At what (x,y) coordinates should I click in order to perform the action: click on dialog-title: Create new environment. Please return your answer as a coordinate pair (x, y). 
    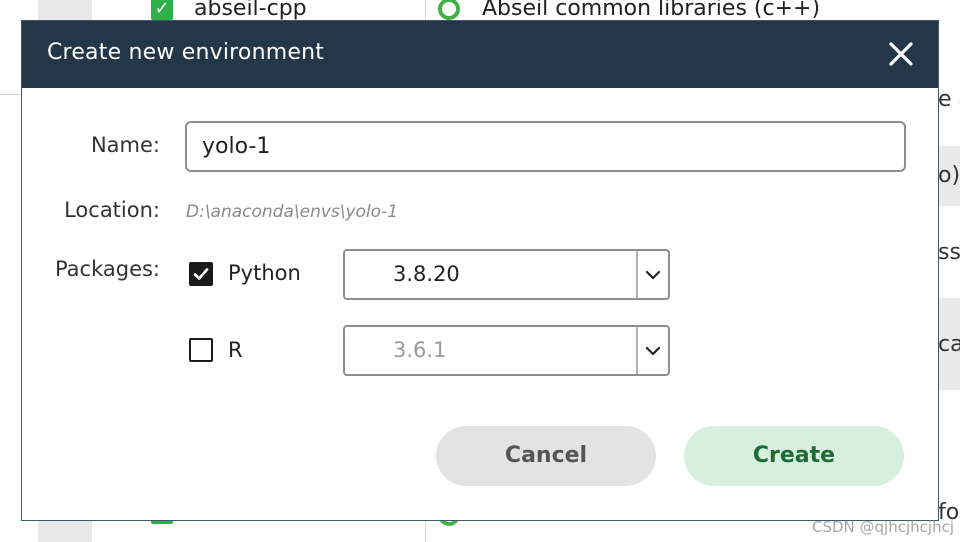
    Looking at the image, I should click on (186, 52).